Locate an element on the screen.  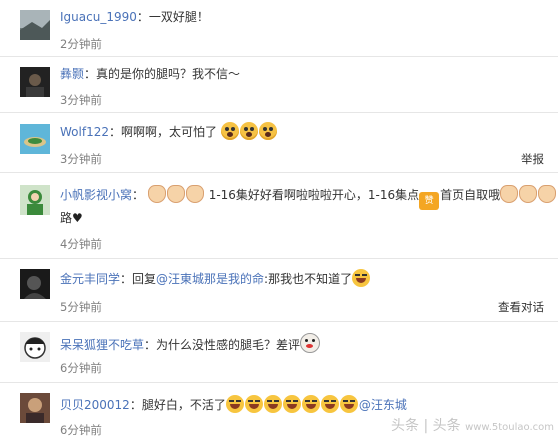
comment-item: 呆呆狐狸不吃草：为什么没性感的腿毛？差评 6分钟前 is located at coordinates (279, 352).